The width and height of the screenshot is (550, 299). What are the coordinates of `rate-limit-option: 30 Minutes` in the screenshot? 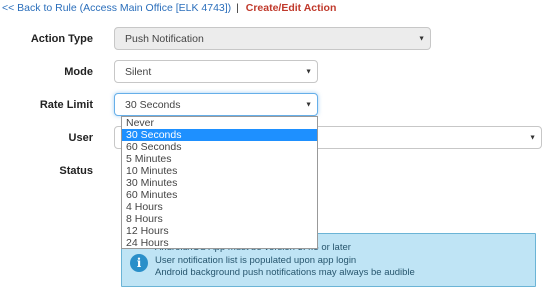 It's located at (219, 183).